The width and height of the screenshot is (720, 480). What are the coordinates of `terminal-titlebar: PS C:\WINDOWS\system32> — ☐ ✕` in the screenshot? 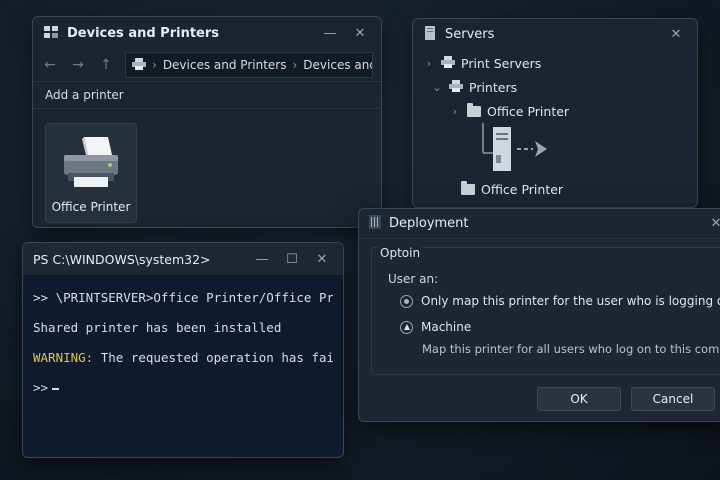 It's located at (183, 259).